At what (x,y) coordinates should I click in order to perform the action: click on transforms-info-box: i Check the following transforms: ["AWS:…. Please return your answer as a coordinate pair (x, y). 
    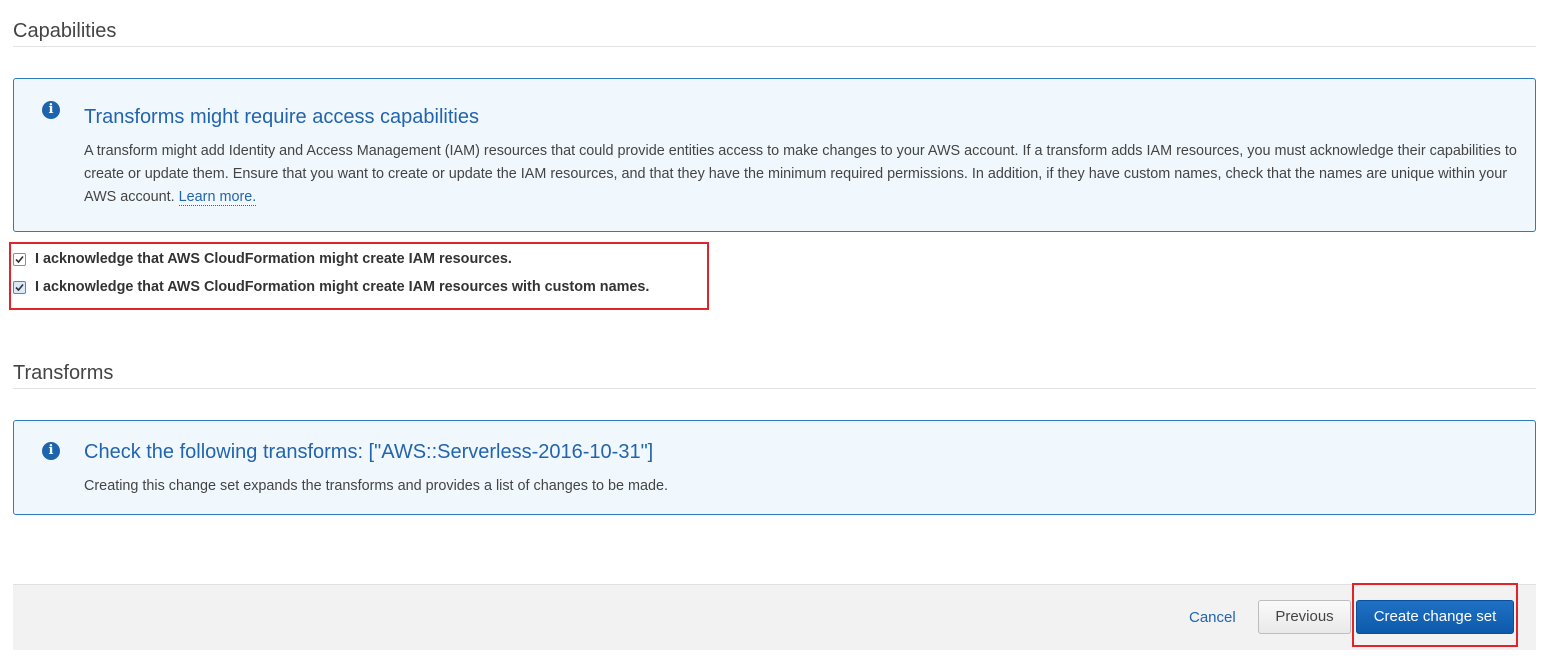
    Looking at the image, I should click on (774, 467).